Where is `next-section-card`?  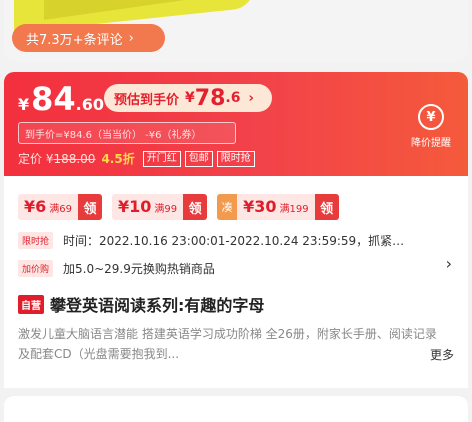
next-section-card is located at coordinates (236, 409).